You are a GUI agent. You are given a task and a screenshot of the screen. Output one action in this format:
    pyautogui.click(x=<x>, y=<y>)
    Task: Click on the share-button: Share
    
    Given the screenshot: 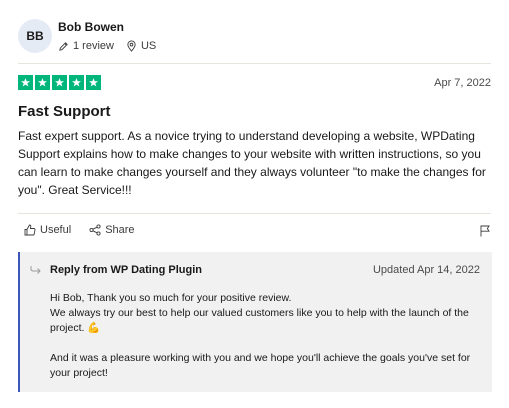 What is the action you would take?
    pyautogui.click(x=112, y=230)
    